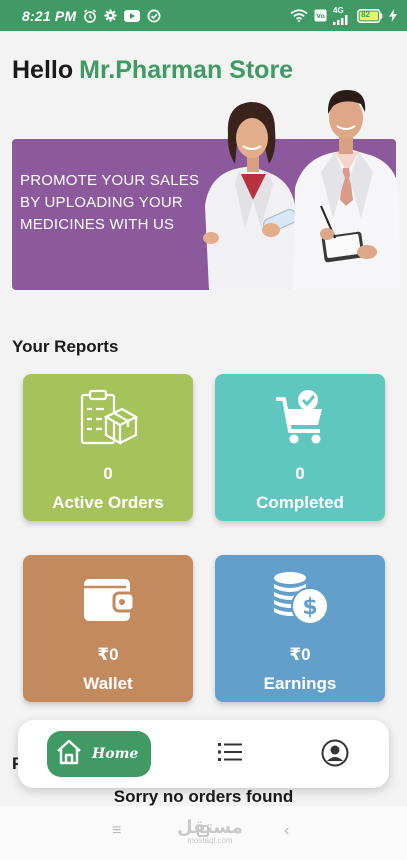 The height and width of the screenshot is (860, 407). Describe the element at coordinates (108, 418) in the screenshot. I see `clipboard-box-icon` at that location.